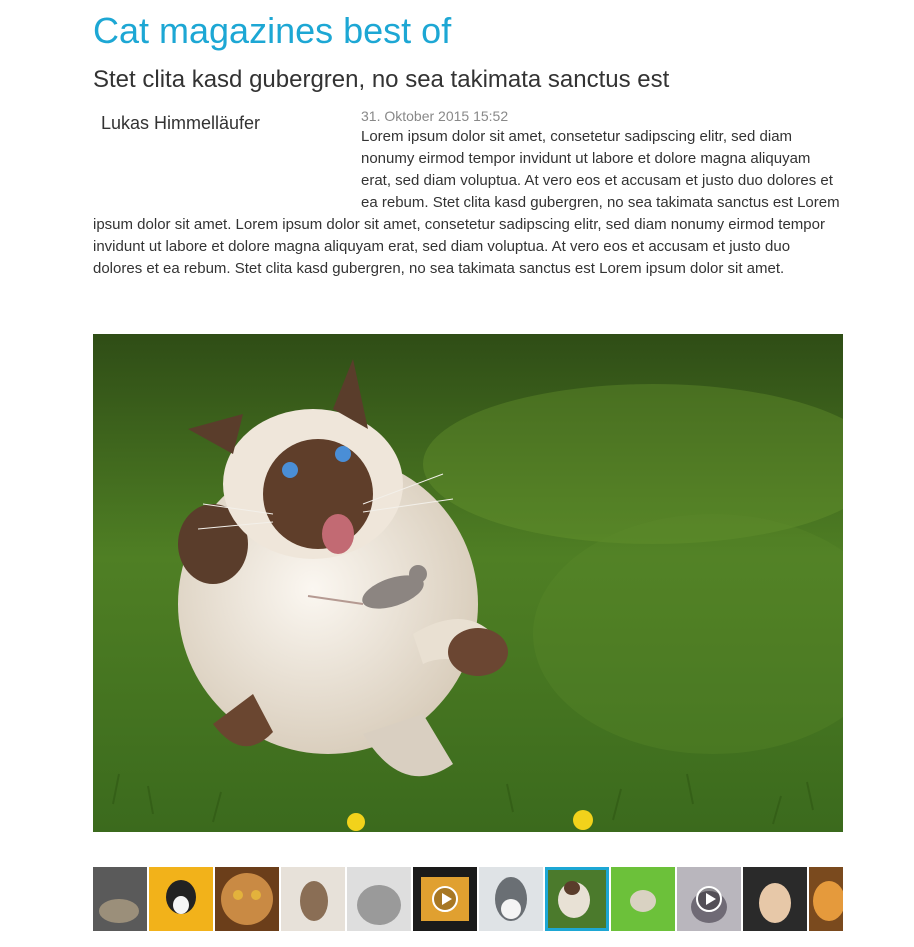 The height and width of the screenshot is (947, 914). Describe the element at coordinates (577, 899) in the screenshot. I see `thumbnail-active` at that location.